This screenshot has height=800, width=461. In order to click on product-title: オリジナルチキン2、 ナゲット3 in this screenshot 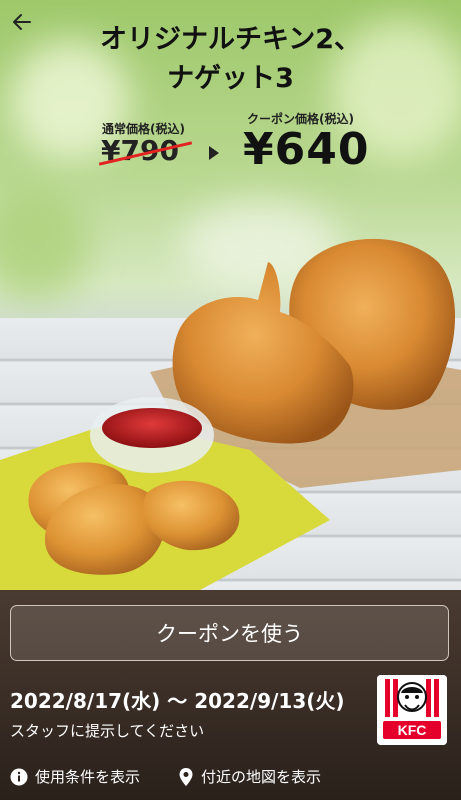, I will do `click(230, 59)`.